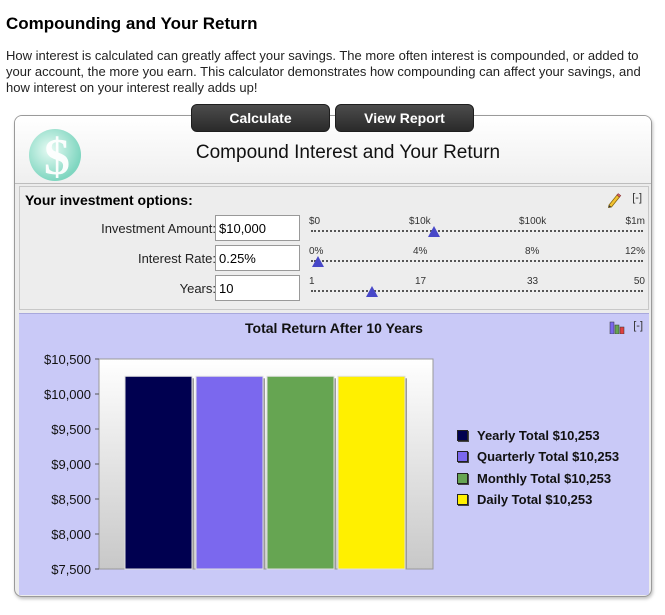 The image size is (665, 615). Describe the element at coordinates (635, 221) in the screenshot. I see `slider-tick: $1m` at that location.